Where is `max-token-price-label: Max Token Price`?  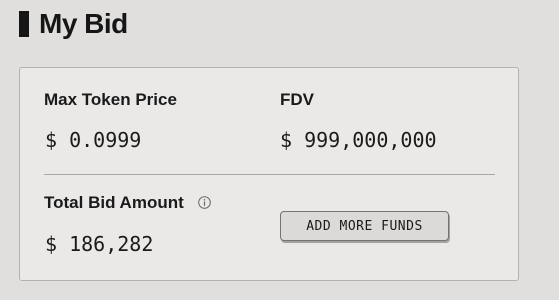
max-token-price-label: Max Token Price is located at coordinates (110, 99).